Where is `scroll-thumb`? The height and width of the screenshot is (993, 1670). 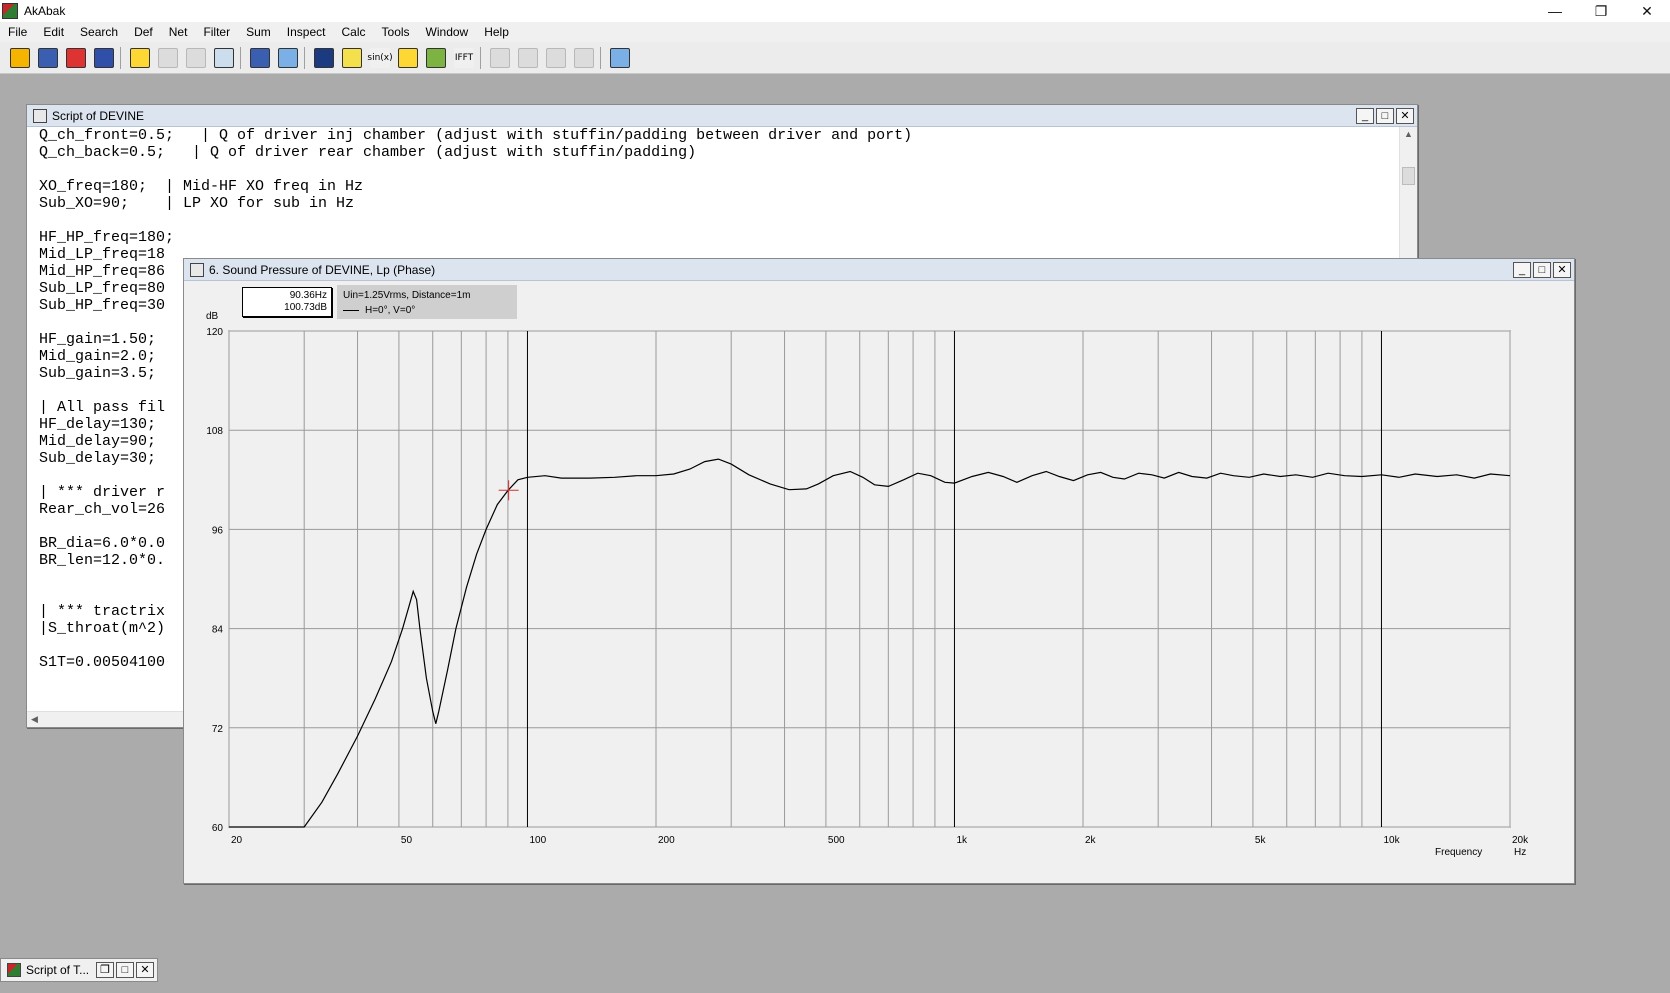
scroll-thumb is located at coordinates (1408, 176).